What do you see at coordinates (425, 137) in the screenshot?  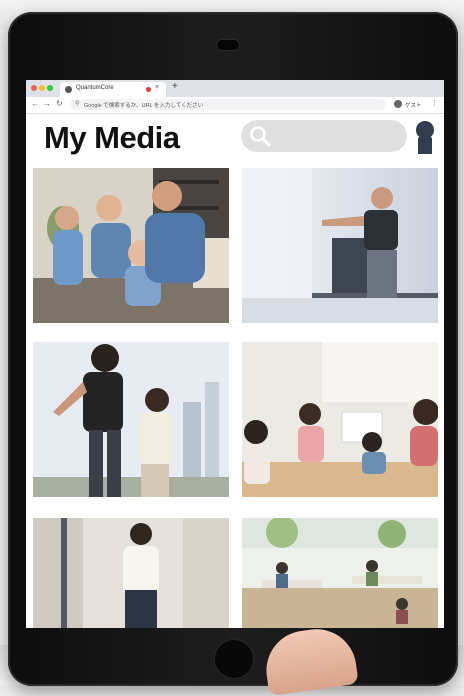 I see `user-avatar-icon` at bounding box center [425, 137].